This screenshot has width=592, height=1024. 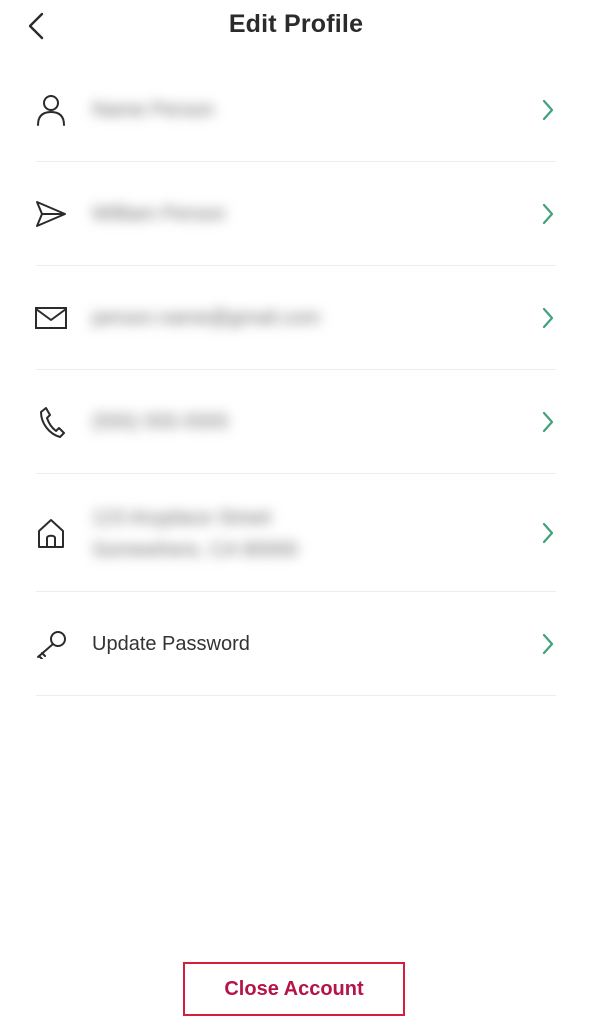 What do you see at coordinates (51, 318) in the screenshot?
I see `mail-icon` at bounding box center [51, 318].